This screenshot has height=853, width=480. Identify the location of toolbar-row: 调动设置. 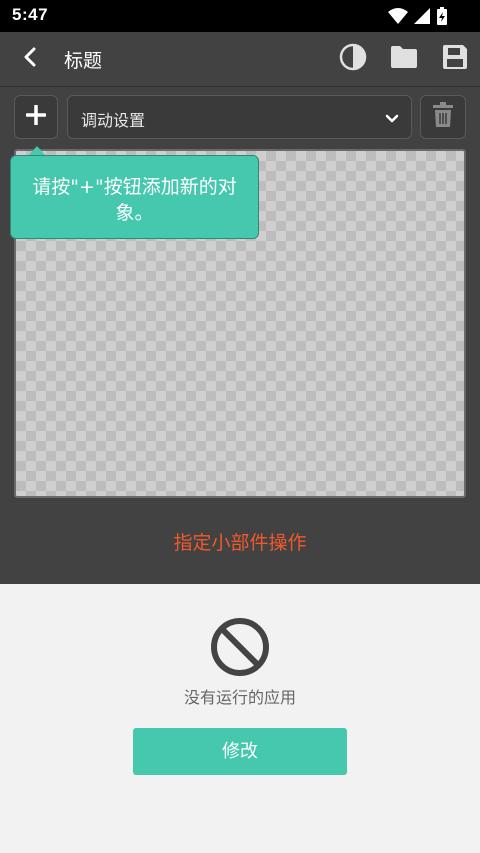
(240, 117).